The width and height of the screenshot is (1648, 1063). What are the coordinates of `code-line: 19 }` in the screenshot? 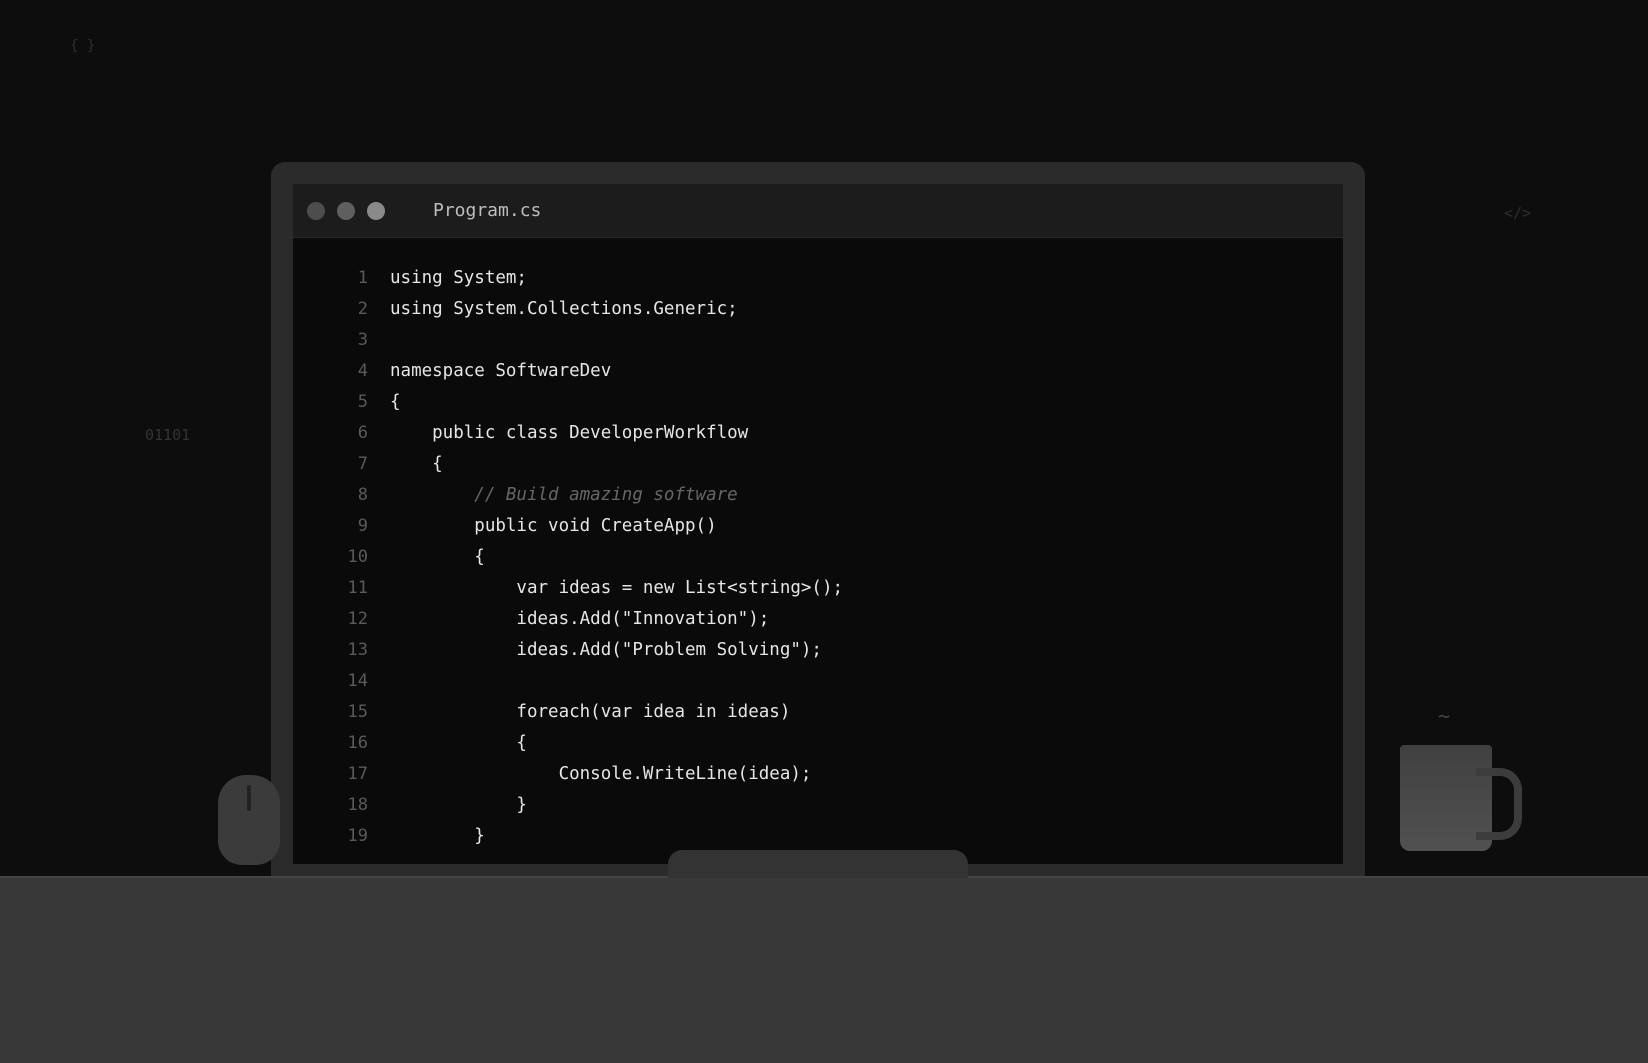 It's located at (818, 835).